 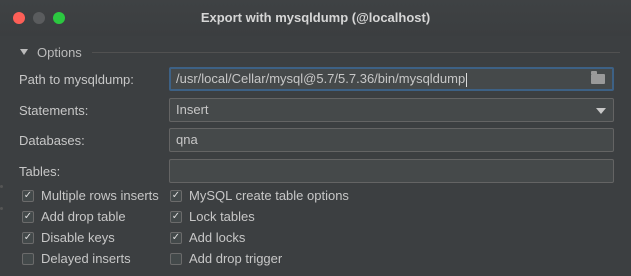 I want to click on checkbox-label: Disable keys, so click(x=78, y=237).